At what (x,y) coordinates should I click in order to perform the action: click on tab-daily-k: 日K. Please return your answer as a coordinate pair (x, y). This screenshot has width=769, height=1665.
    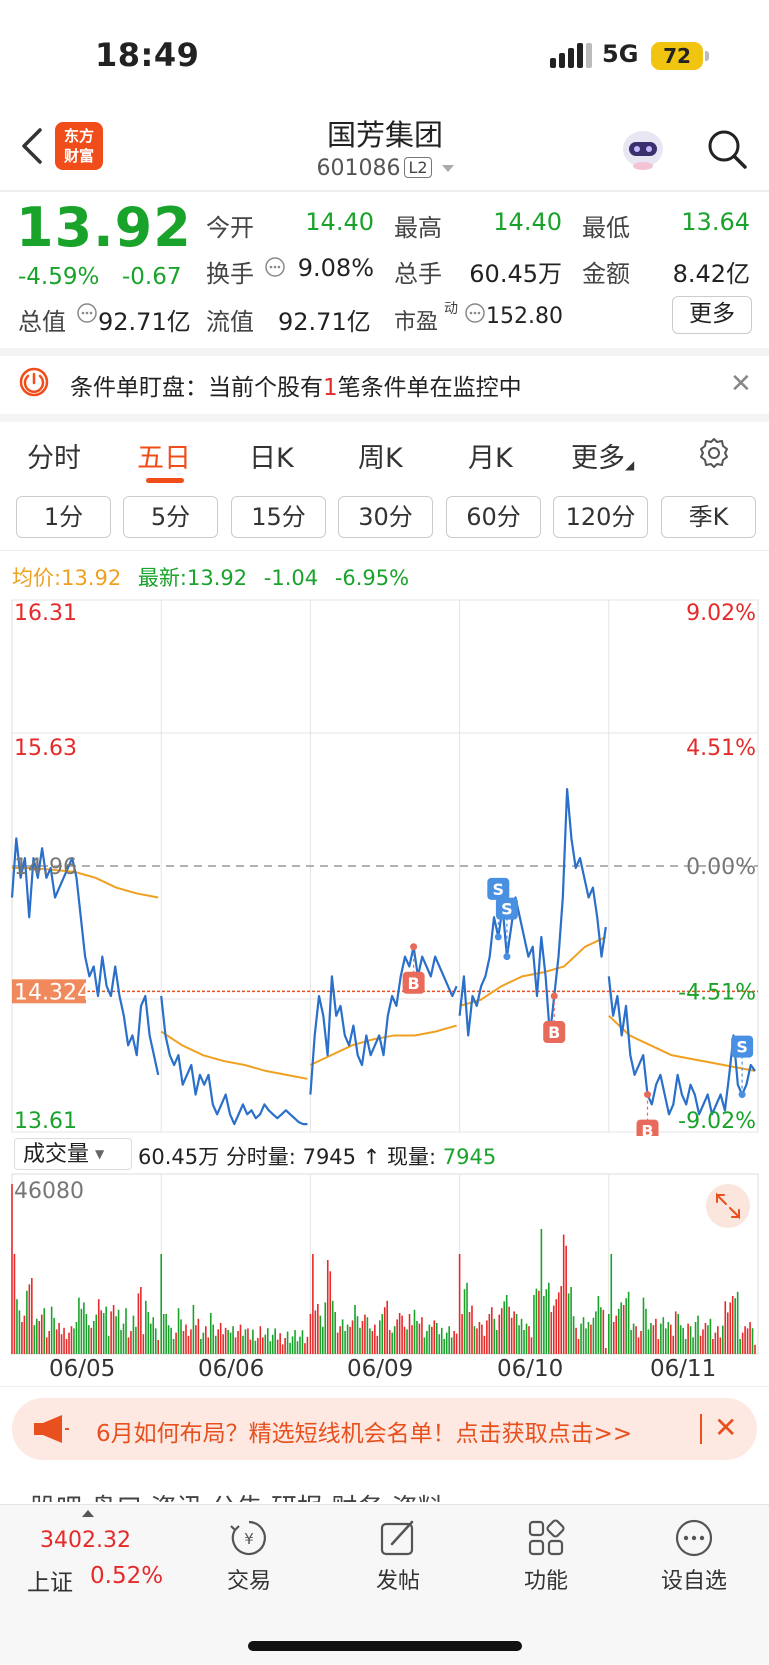
    Looking at the image, I should click on (271, 455).